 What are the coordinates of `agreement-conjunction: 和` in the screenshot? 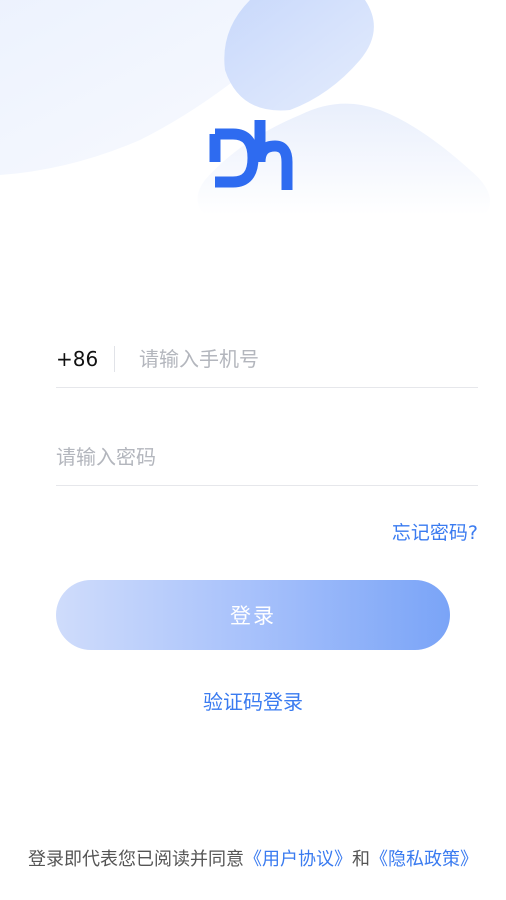 It's located at (361, 859).